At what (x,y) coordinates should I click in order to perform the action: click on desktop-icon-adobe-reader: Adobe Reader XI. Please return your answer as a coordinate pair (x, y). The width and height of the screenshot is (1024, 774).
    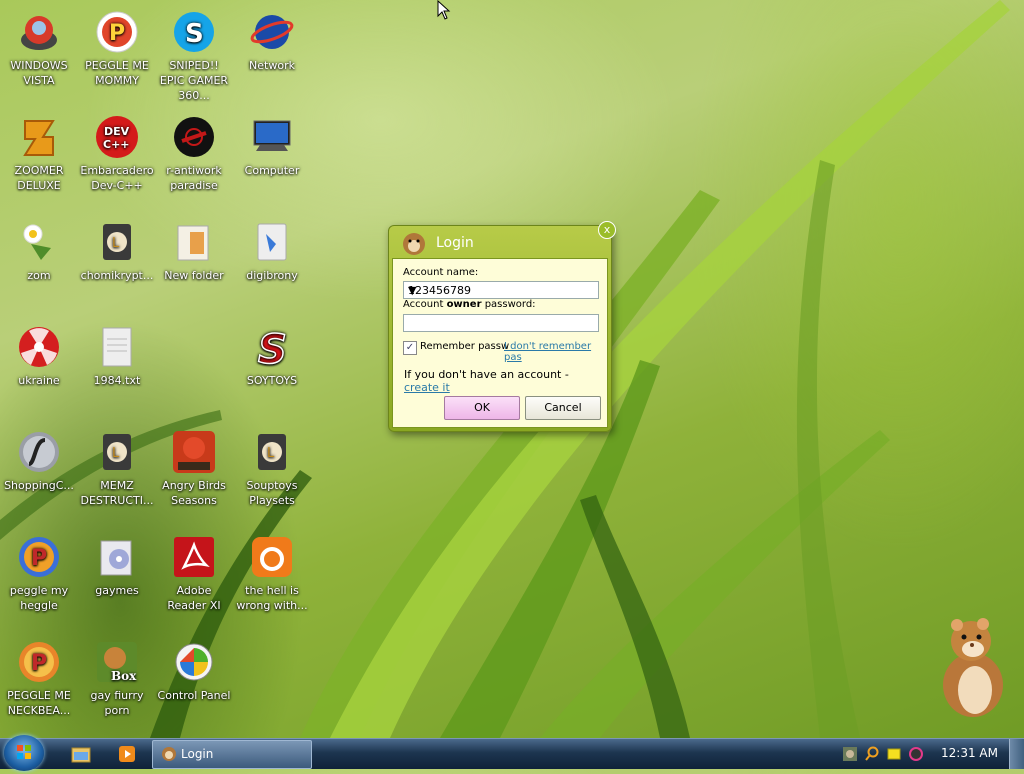
    Looking at the image, I should click on (194, 570).